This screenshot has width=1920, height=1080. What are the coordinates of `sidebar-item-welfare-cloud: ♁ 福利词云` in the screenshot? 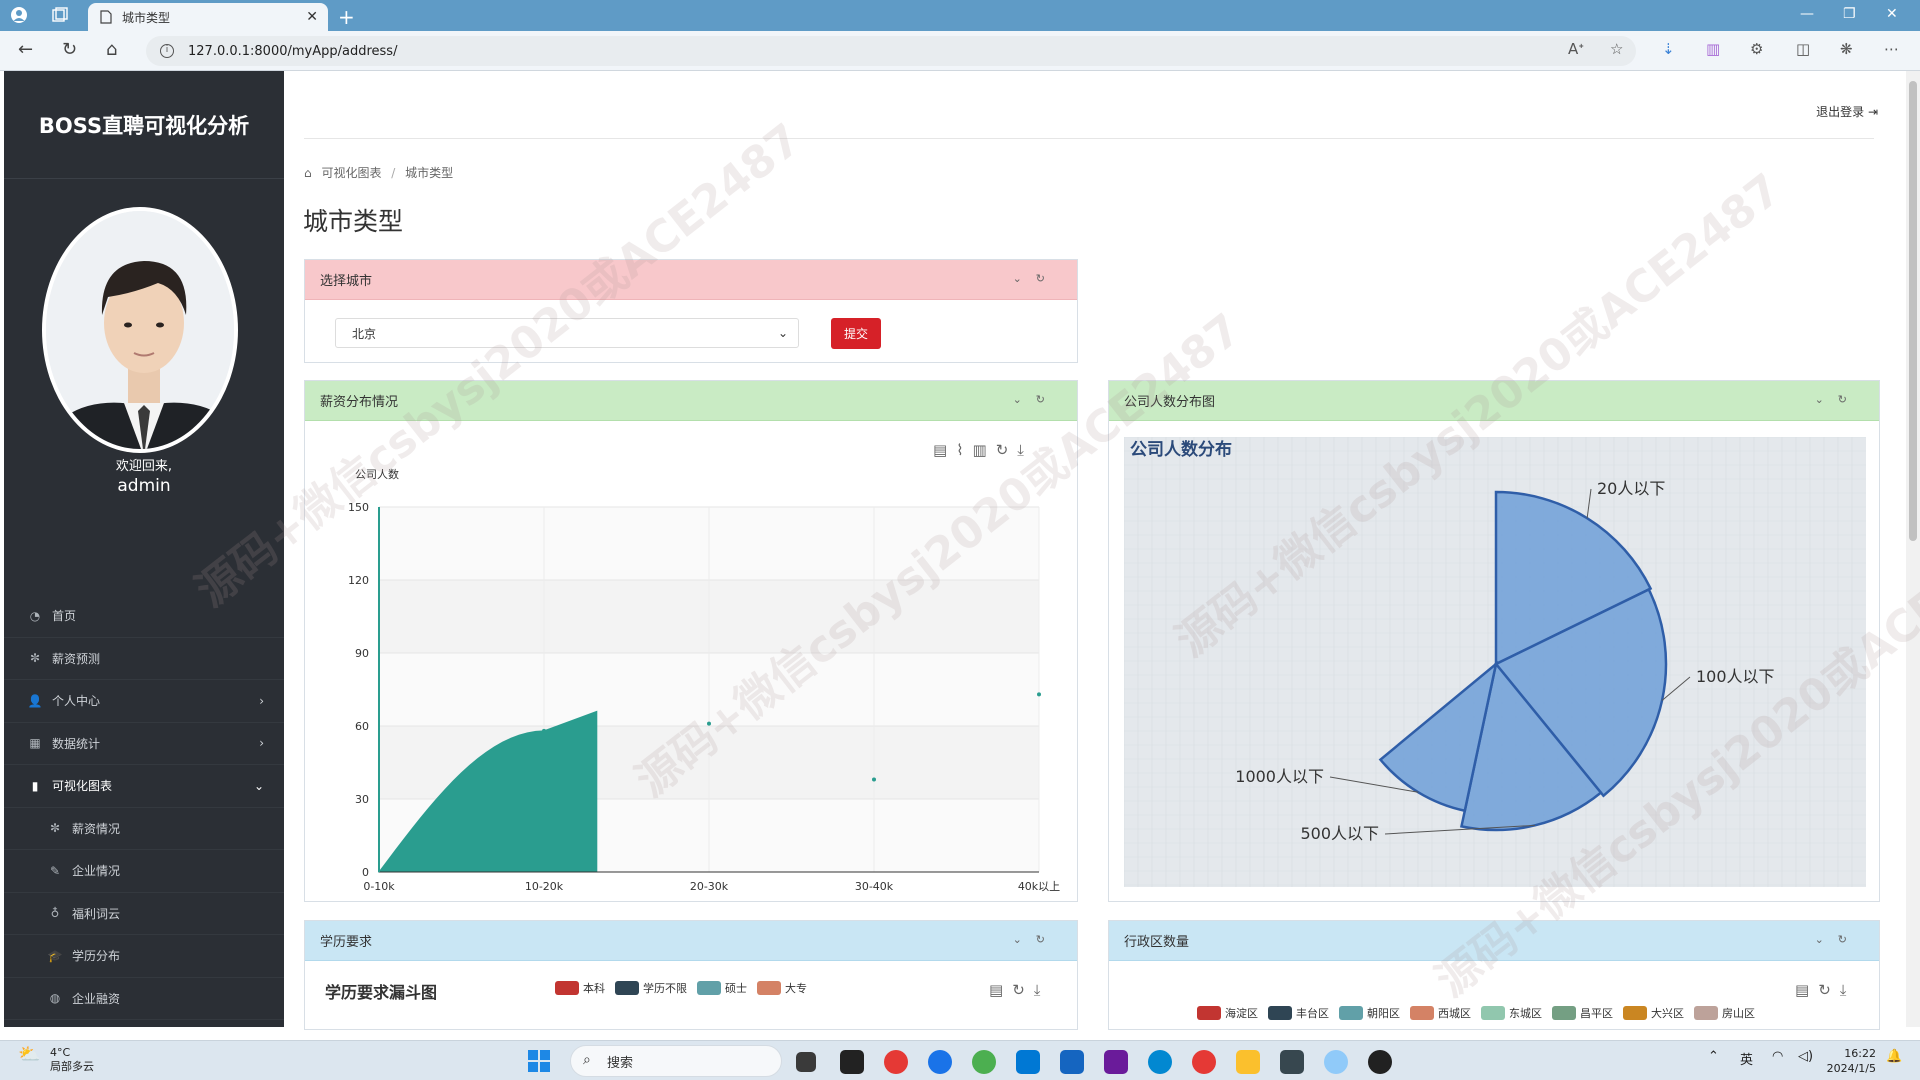 It's located at (144, 914).